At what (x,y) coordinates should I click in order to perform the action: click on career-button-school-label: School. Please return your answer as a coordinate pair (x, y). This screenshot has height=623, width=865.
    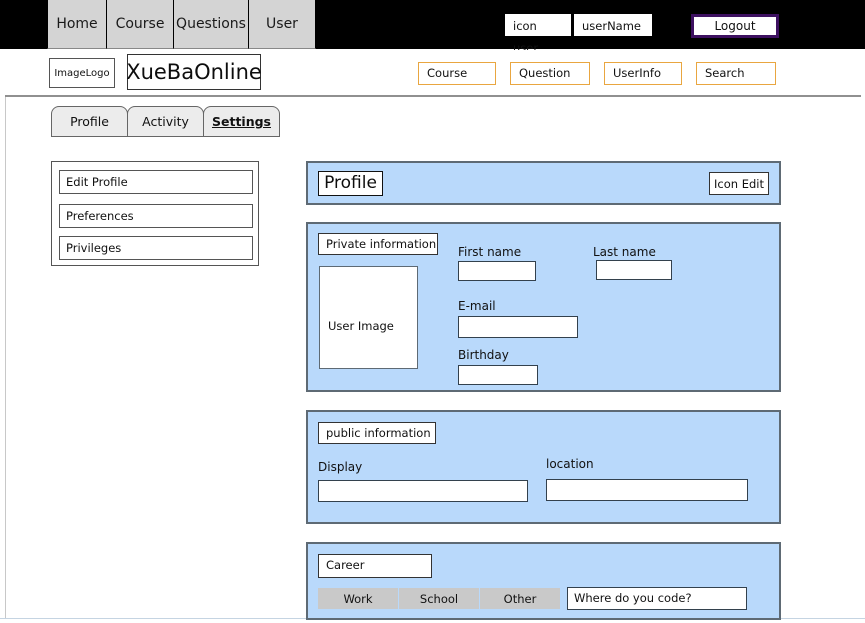
    Looking at the image, I should click on (439, 598).